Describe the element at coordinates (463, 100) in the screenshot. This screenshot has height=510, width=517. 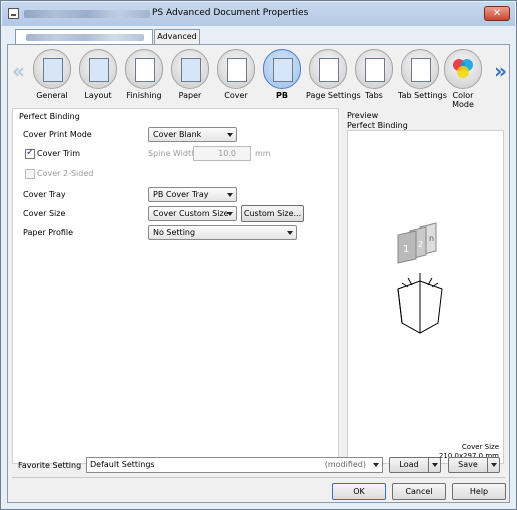
I see `toolbar-label: Color Mode` at that location.